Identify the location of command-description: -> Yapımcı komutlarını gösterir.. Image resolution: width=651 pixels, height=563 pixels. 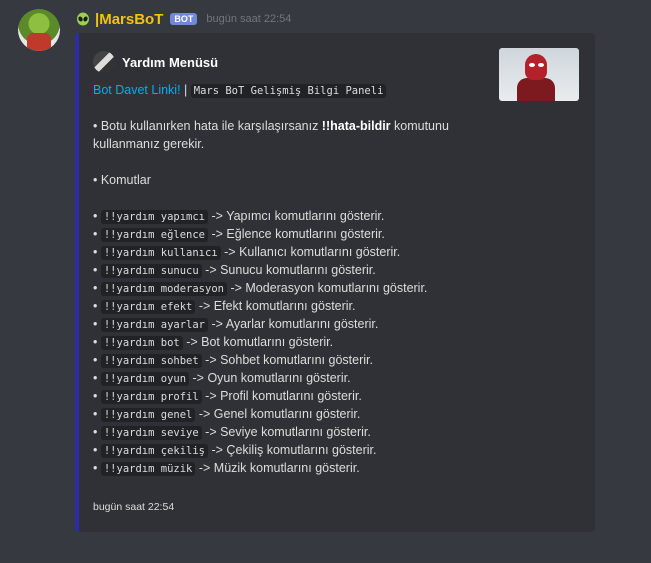
(296, 216).